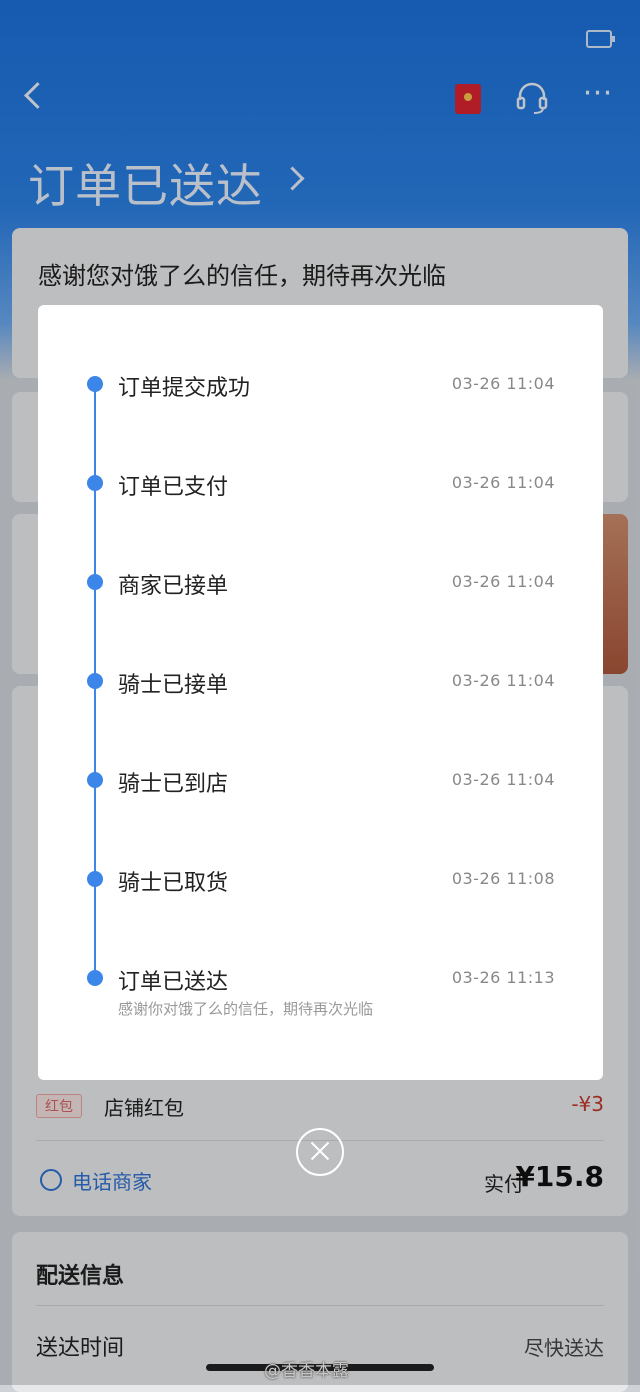 The width and height of the screenshot is (640, 1392). What do you see at coordinates (173, 586) in the screenshot?
I see `step-label: 商家已接单` at bounding box center [173, 586].